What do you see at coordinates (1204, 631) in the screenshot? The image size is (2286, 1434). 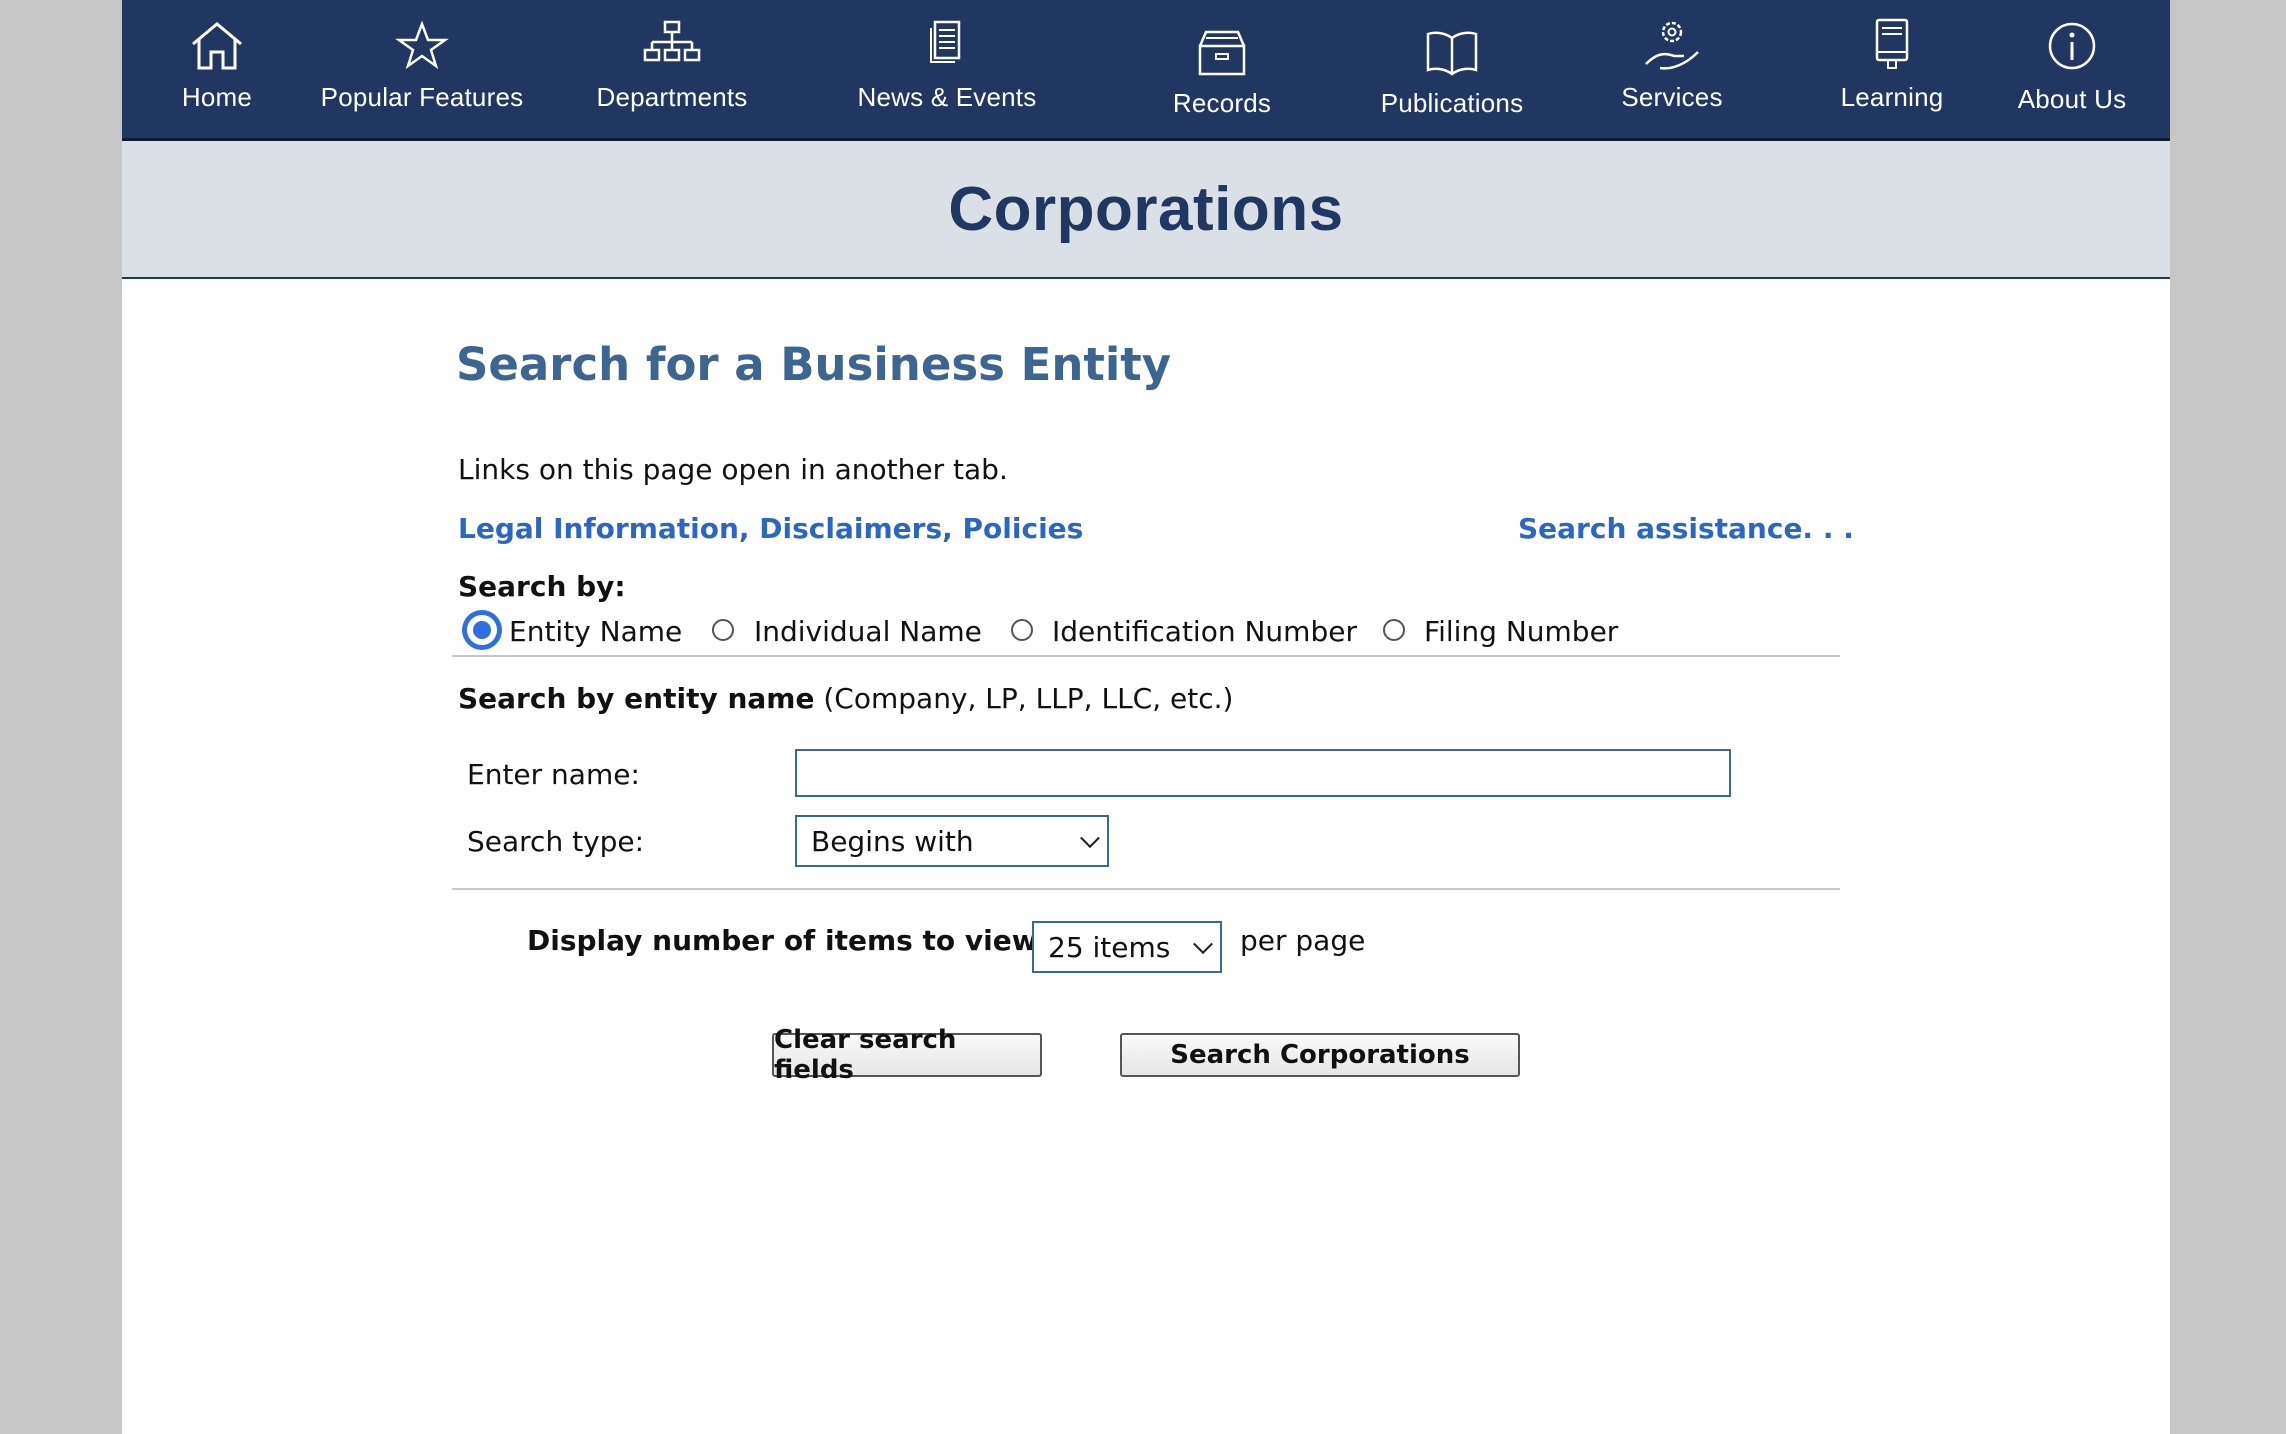 I see `identification-number-radio-label: Identification Number` at bounding box center [1204, 631].